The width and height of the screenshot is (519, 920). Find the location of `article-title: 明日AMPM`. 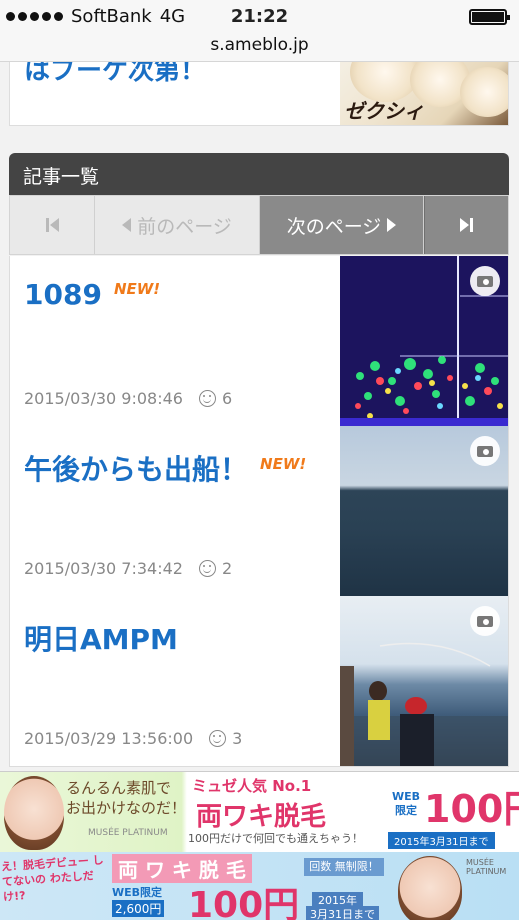

article-title: 明日AMPM is located at coordinates (101, 638).